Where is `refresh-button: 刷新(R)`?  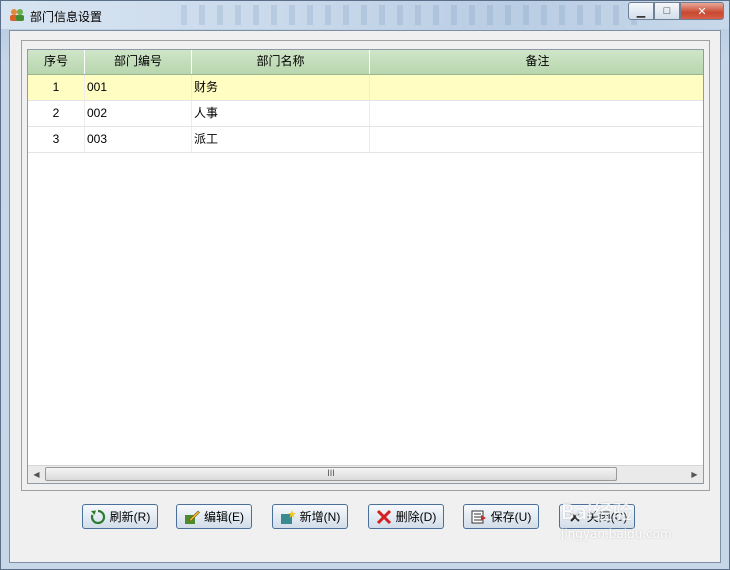 refresh-button: 刷新(R) is located at coordinates (120, 516).